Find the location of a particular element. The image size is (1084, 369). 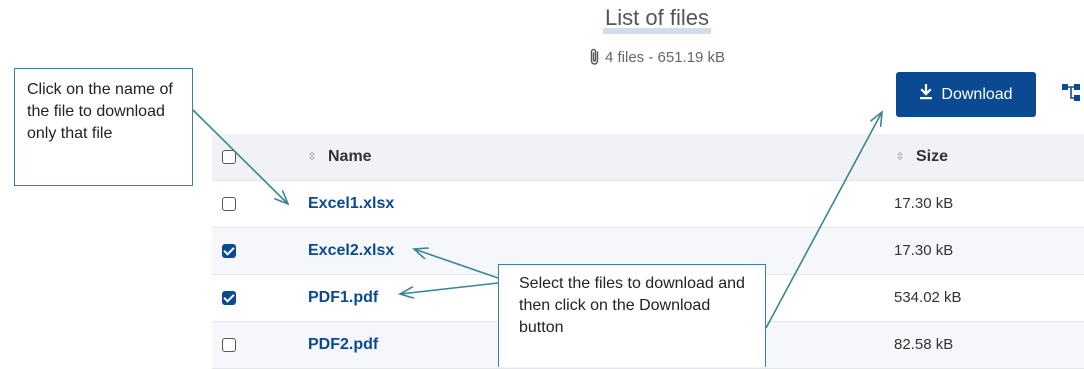

file-size-cell: 534.02 kB is located at coordinates (989, 298).